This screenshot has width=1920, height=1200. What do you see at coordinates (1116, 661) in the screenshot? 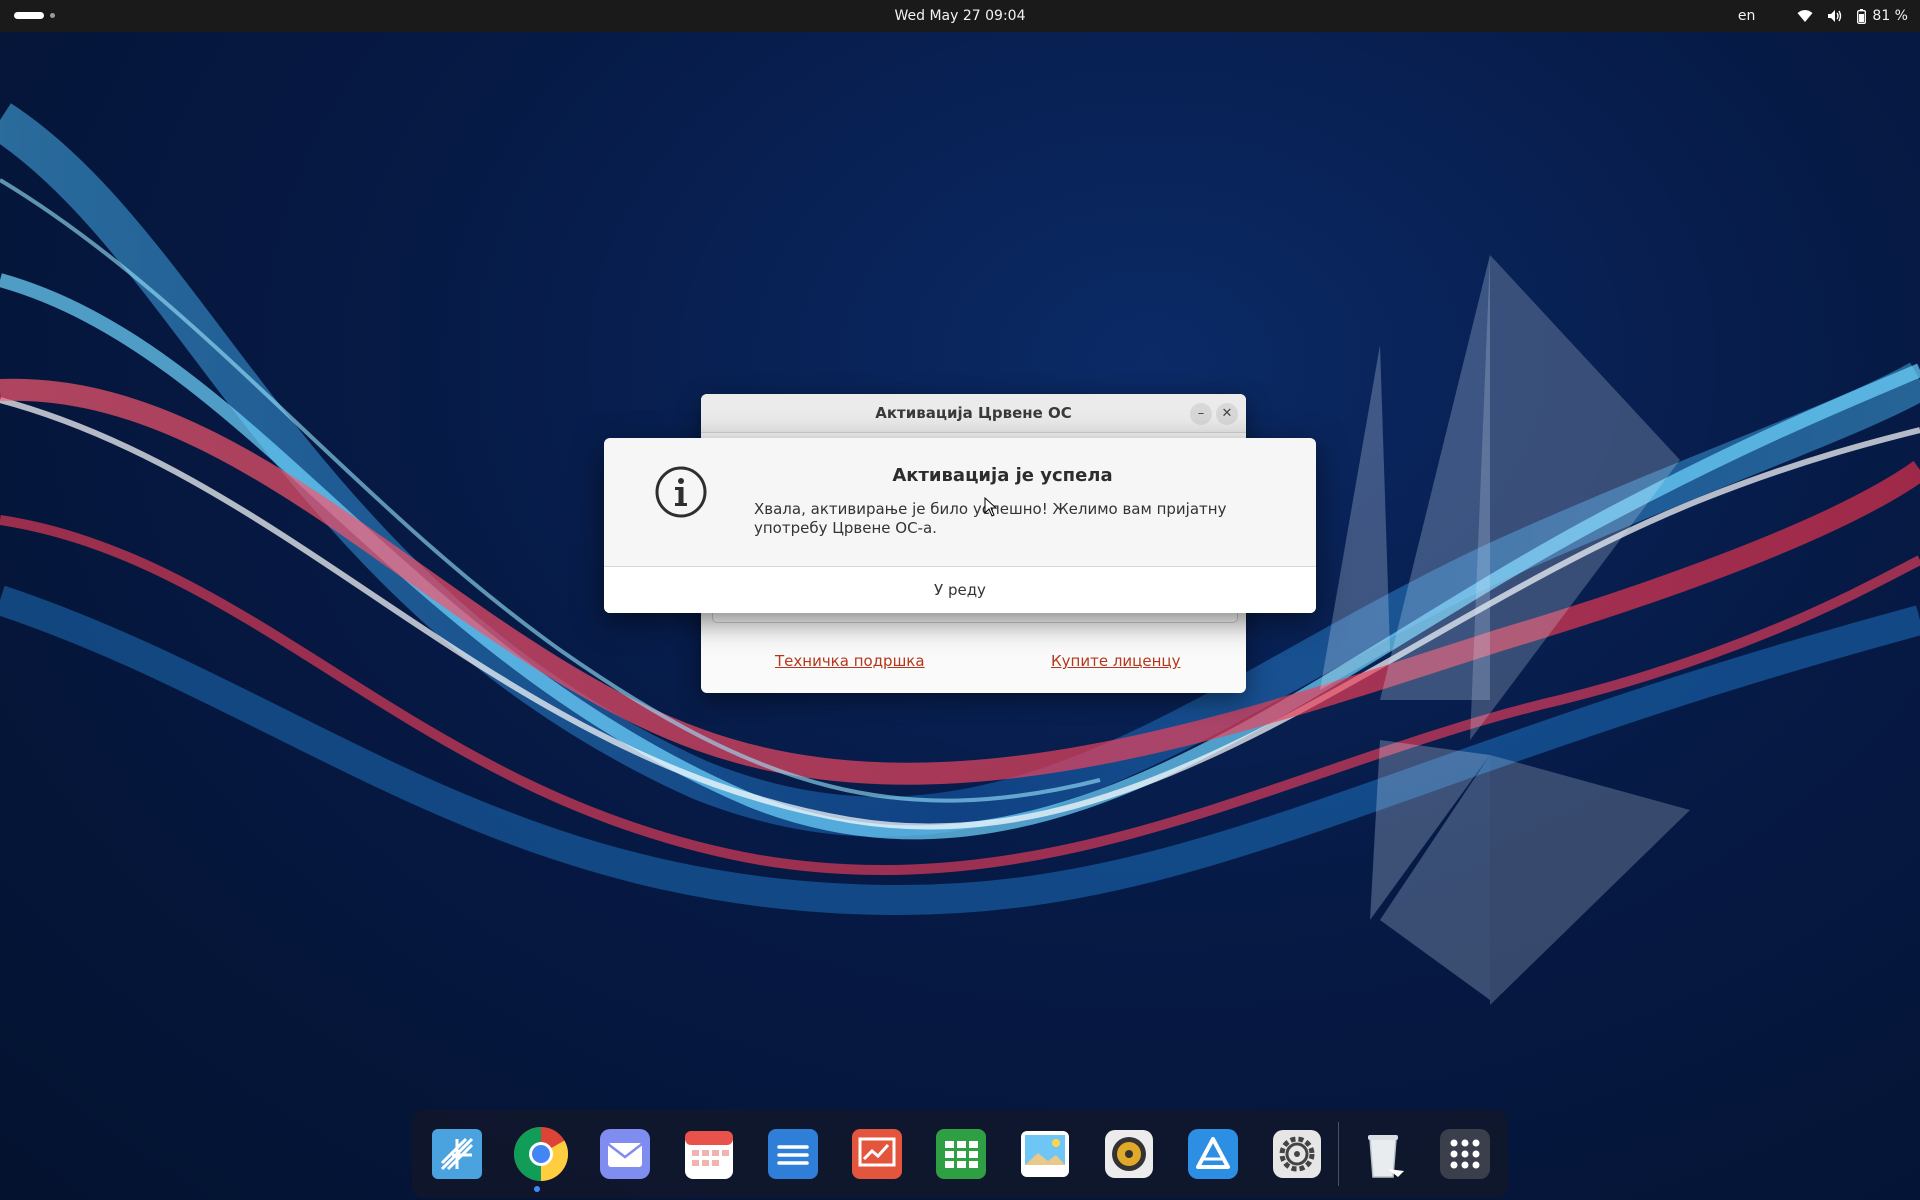
I see `buy-license-link: Купите лиценцу` at bounding box center [1116, 661].